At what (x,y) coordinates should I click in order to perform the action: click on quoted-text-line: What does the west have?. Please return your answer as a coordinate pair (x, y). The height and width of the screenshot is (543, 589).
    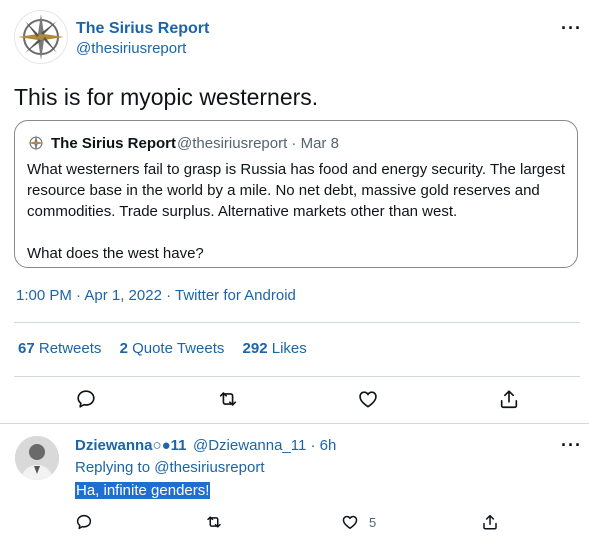
    Looking at the image, I should click on (115, 253).